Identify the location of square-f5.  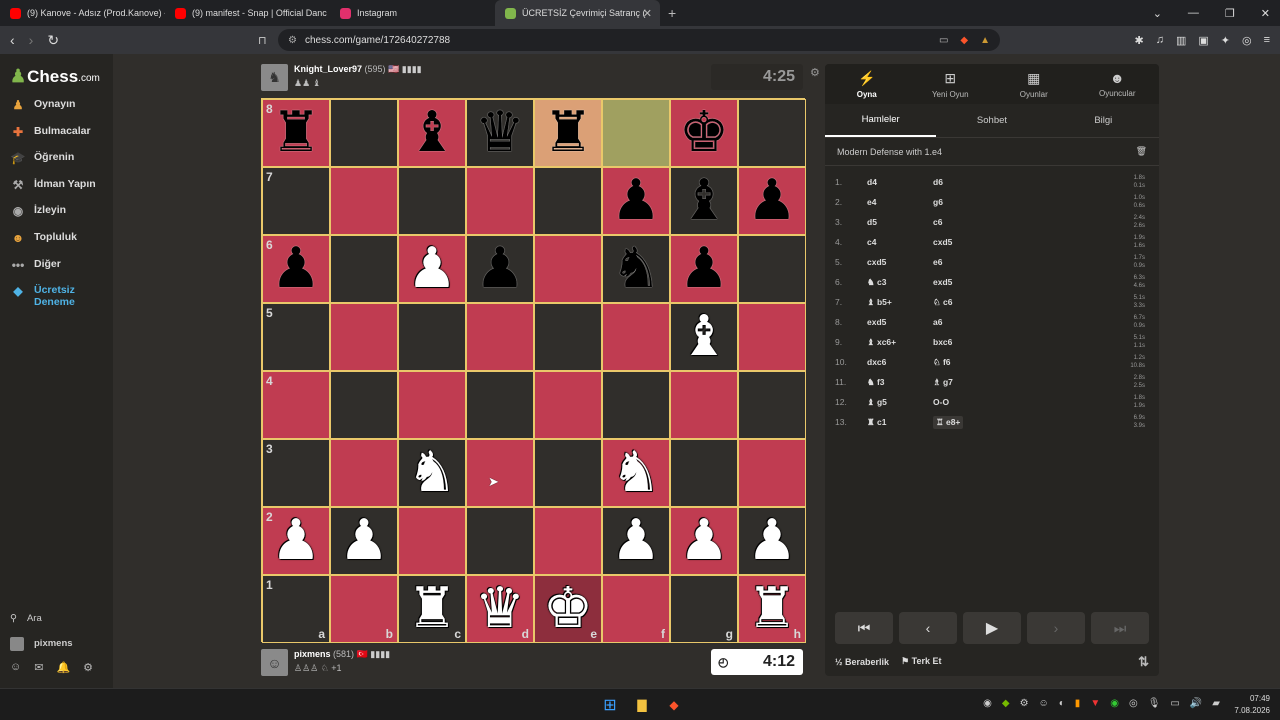
(636, 337).